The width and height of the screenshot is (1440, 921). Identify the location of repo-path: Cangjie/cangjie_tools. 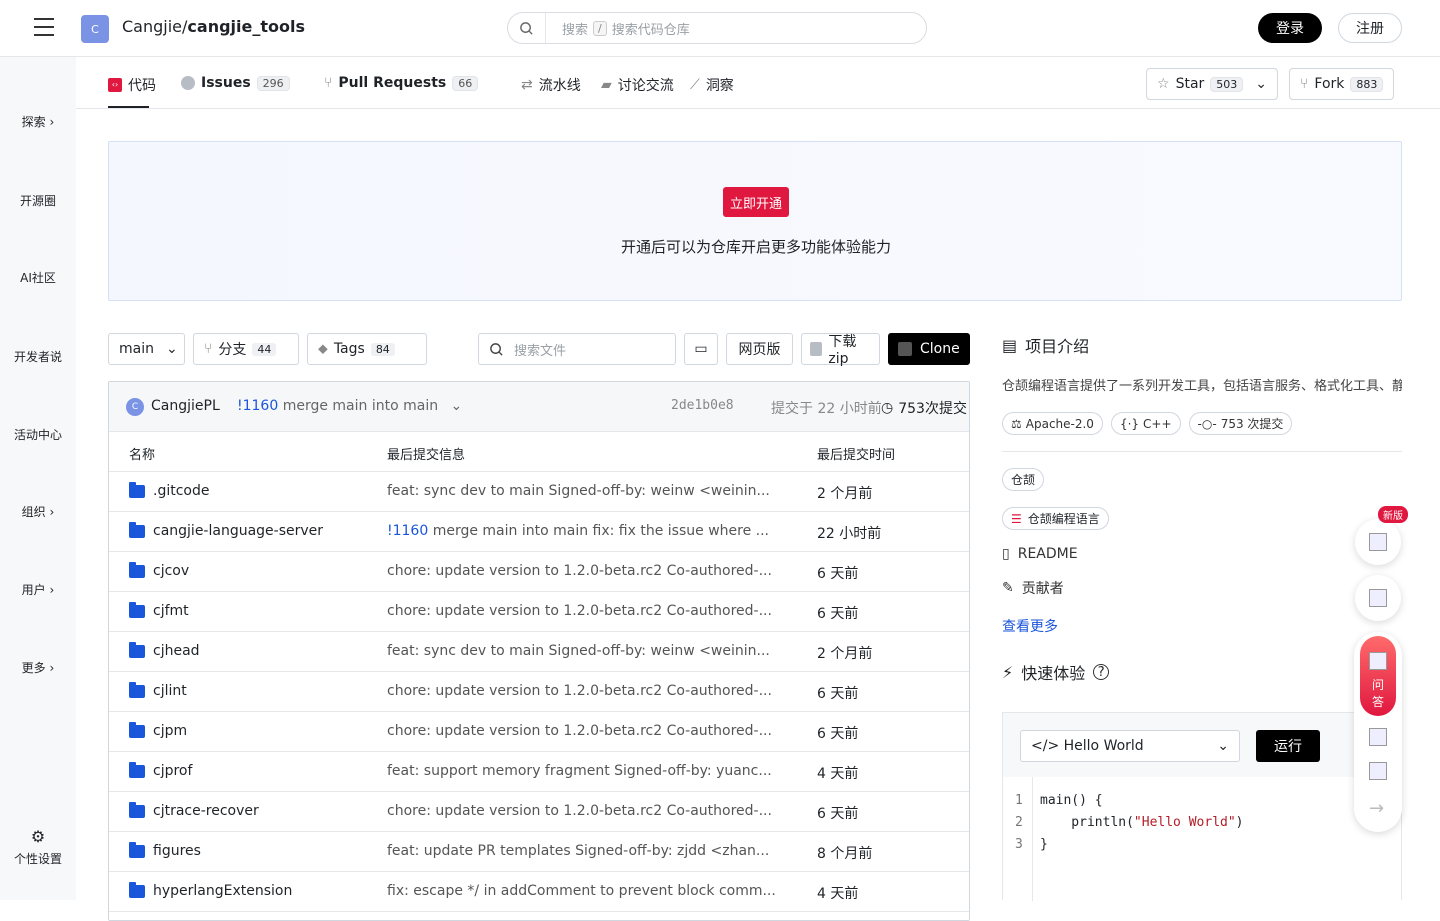
(213, 26).